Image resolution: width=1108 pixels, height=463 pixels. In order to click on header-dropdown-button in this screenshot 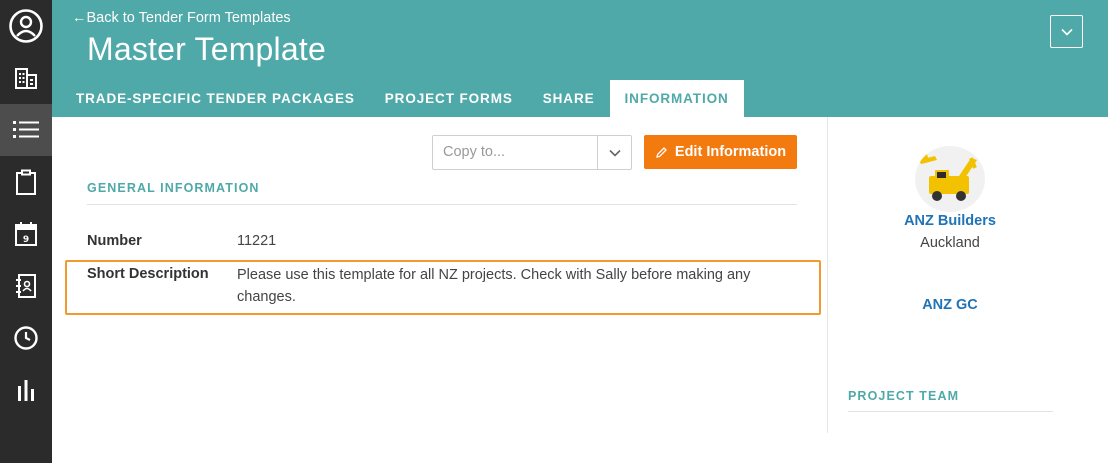, I will do `click(1066, 31)`.